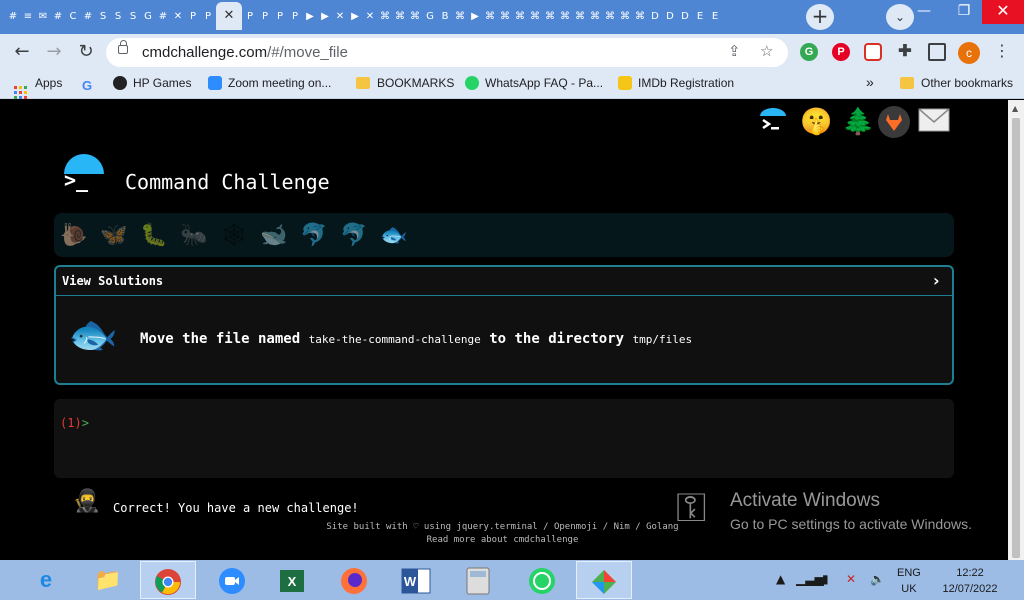 The image size is (1024, 600). I want to click on browser-tab: ≡, so click(28, 17).